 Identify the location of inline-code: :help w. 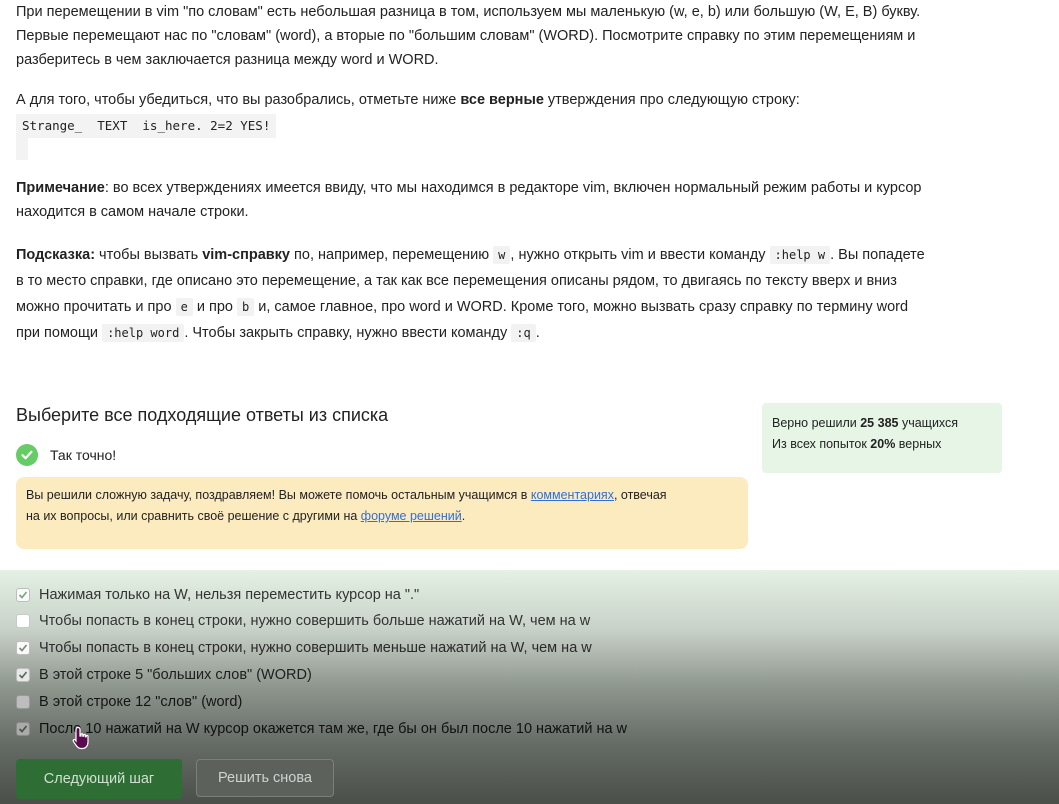
(800, 255).